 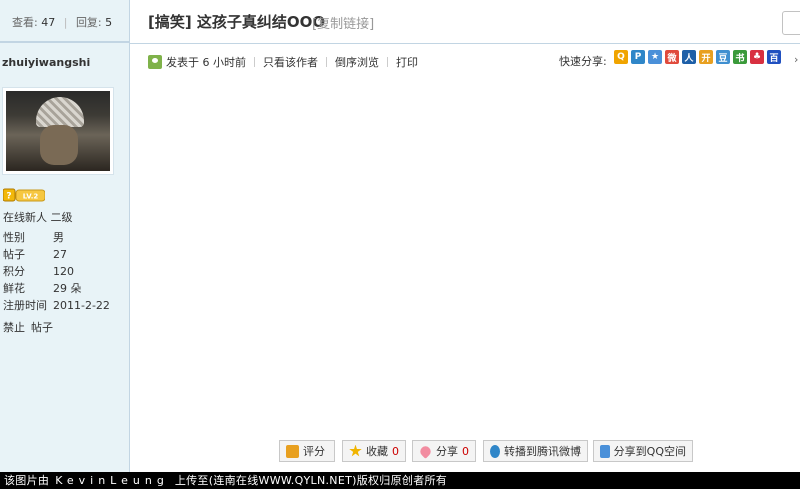 What do you see at coordinates (42, 327) in the screenshot?
I see `user-posts-link: 帖子` at bounding box center [42, 327].